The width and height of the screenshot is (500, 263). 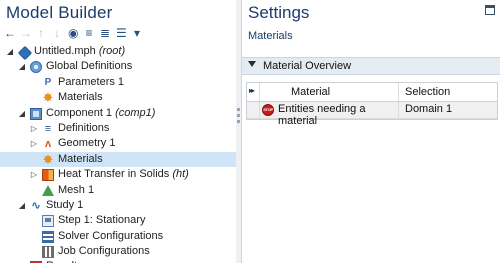 I want to click on material-cell: STOP Entities needing a material, so click(x=329, y=114).